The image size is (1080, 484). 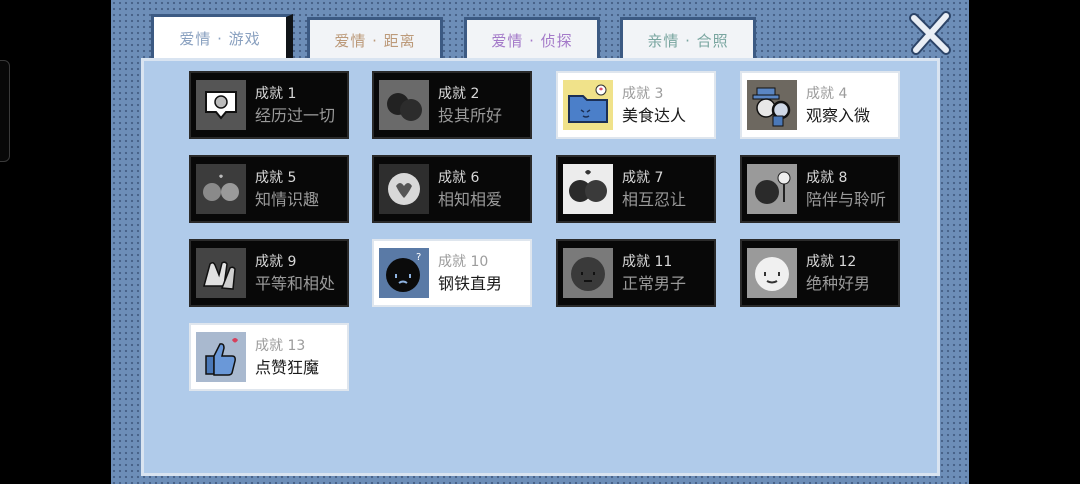 I want to click on achievement-name: 绝种好男, so click(x=838, y=283).